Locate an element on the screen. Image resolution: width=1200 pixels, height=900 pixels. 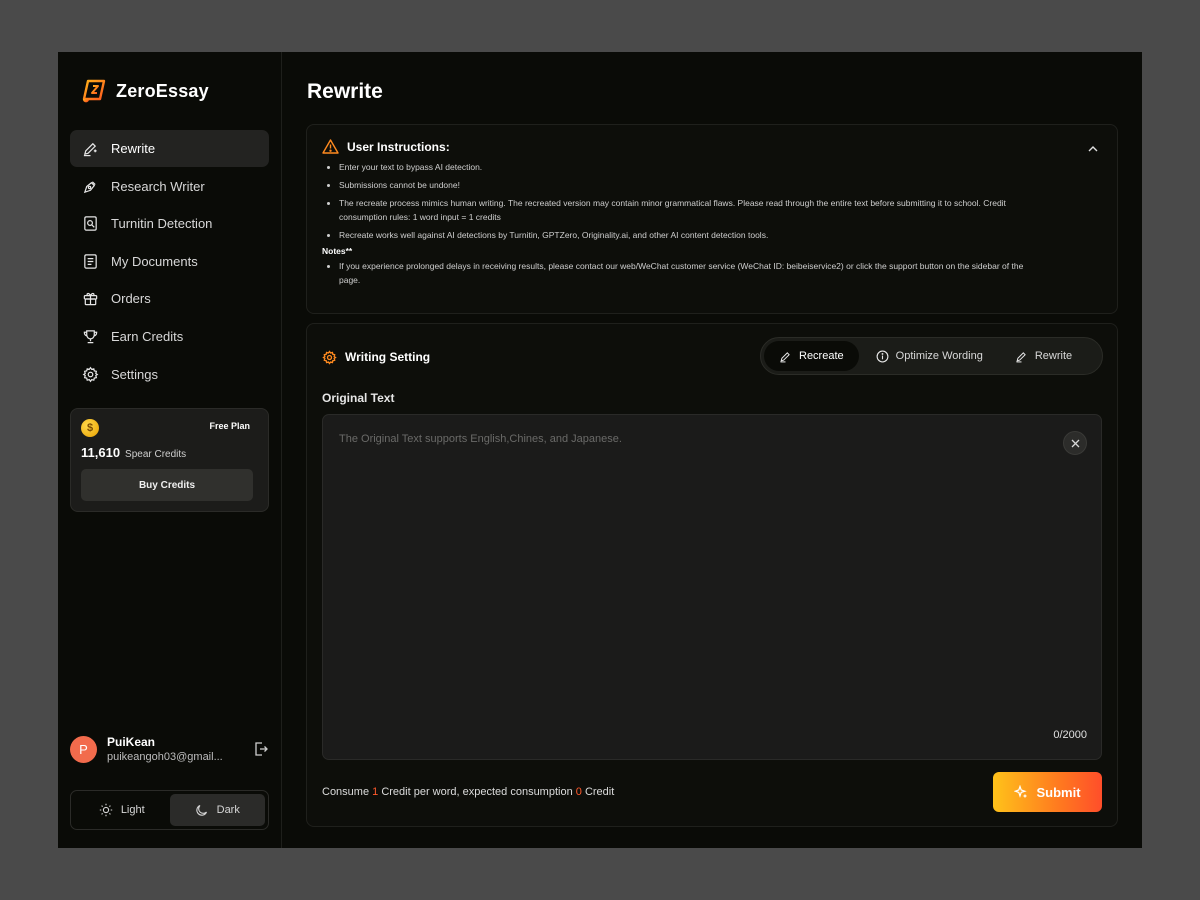
theme-light-label: Light is located at coordinates (132, 810).